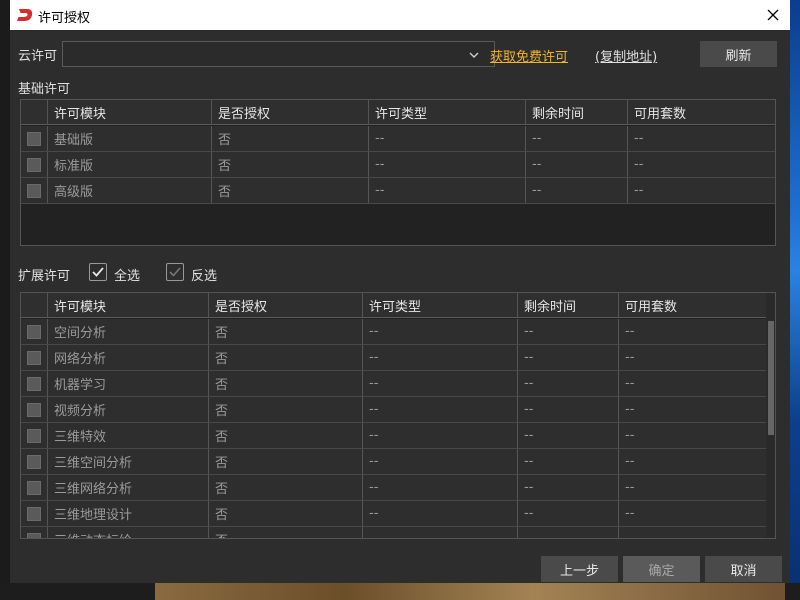 The height and width of the screenshot is (600, 800). Describe the element at coordinates (626, 55) in the screenshot. I see `copy-address-link: (复制地址)` at that location.